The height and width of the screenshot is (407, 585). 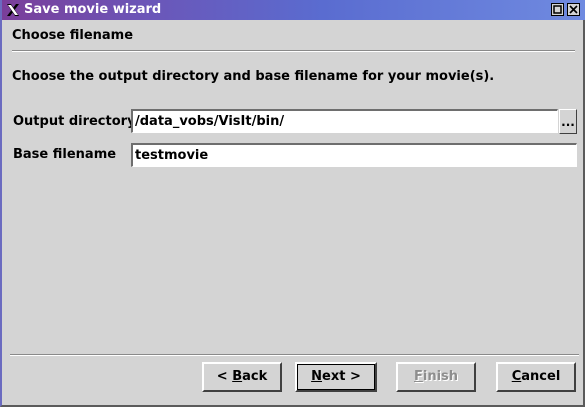 I want to click on cancel-button: Cancel, so click(x=536, y=377).